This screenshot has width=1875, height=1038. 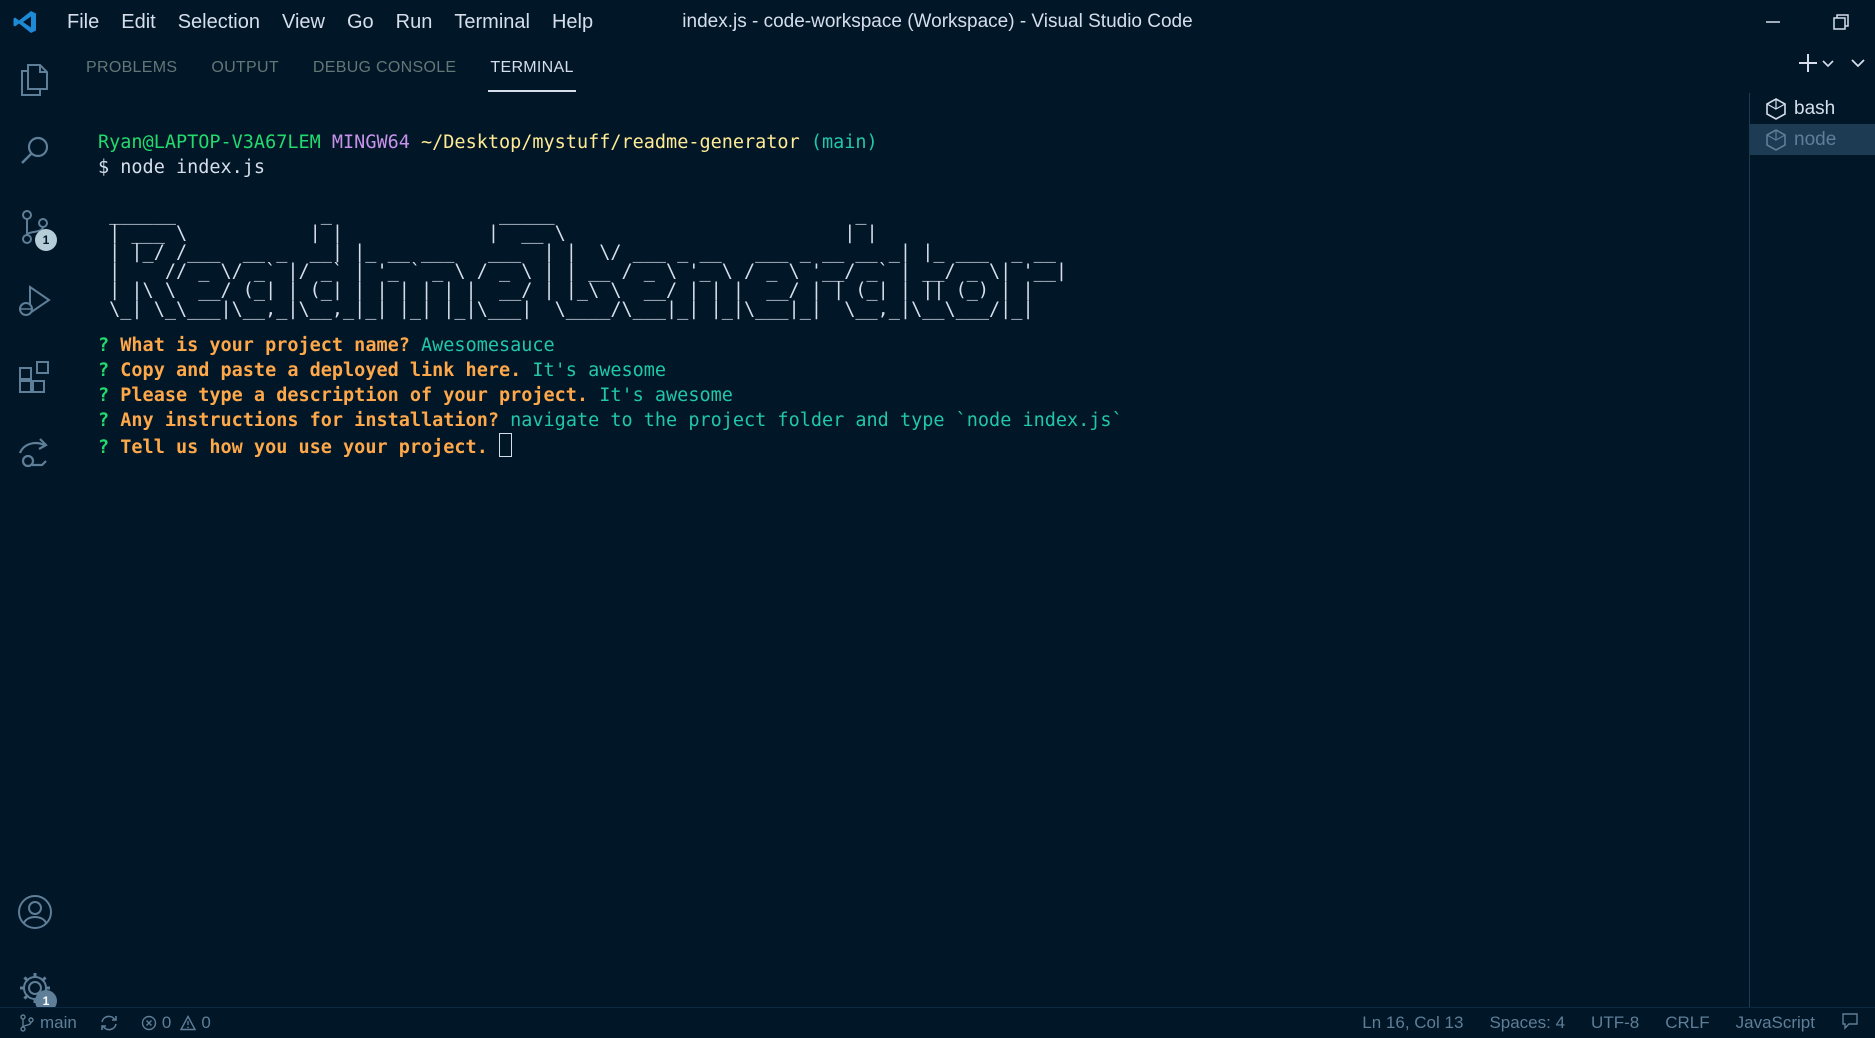 What do you see at coordinates (35, 377) in the screenshot?
I see `extensions-icon` at bounding box center [35, 377].